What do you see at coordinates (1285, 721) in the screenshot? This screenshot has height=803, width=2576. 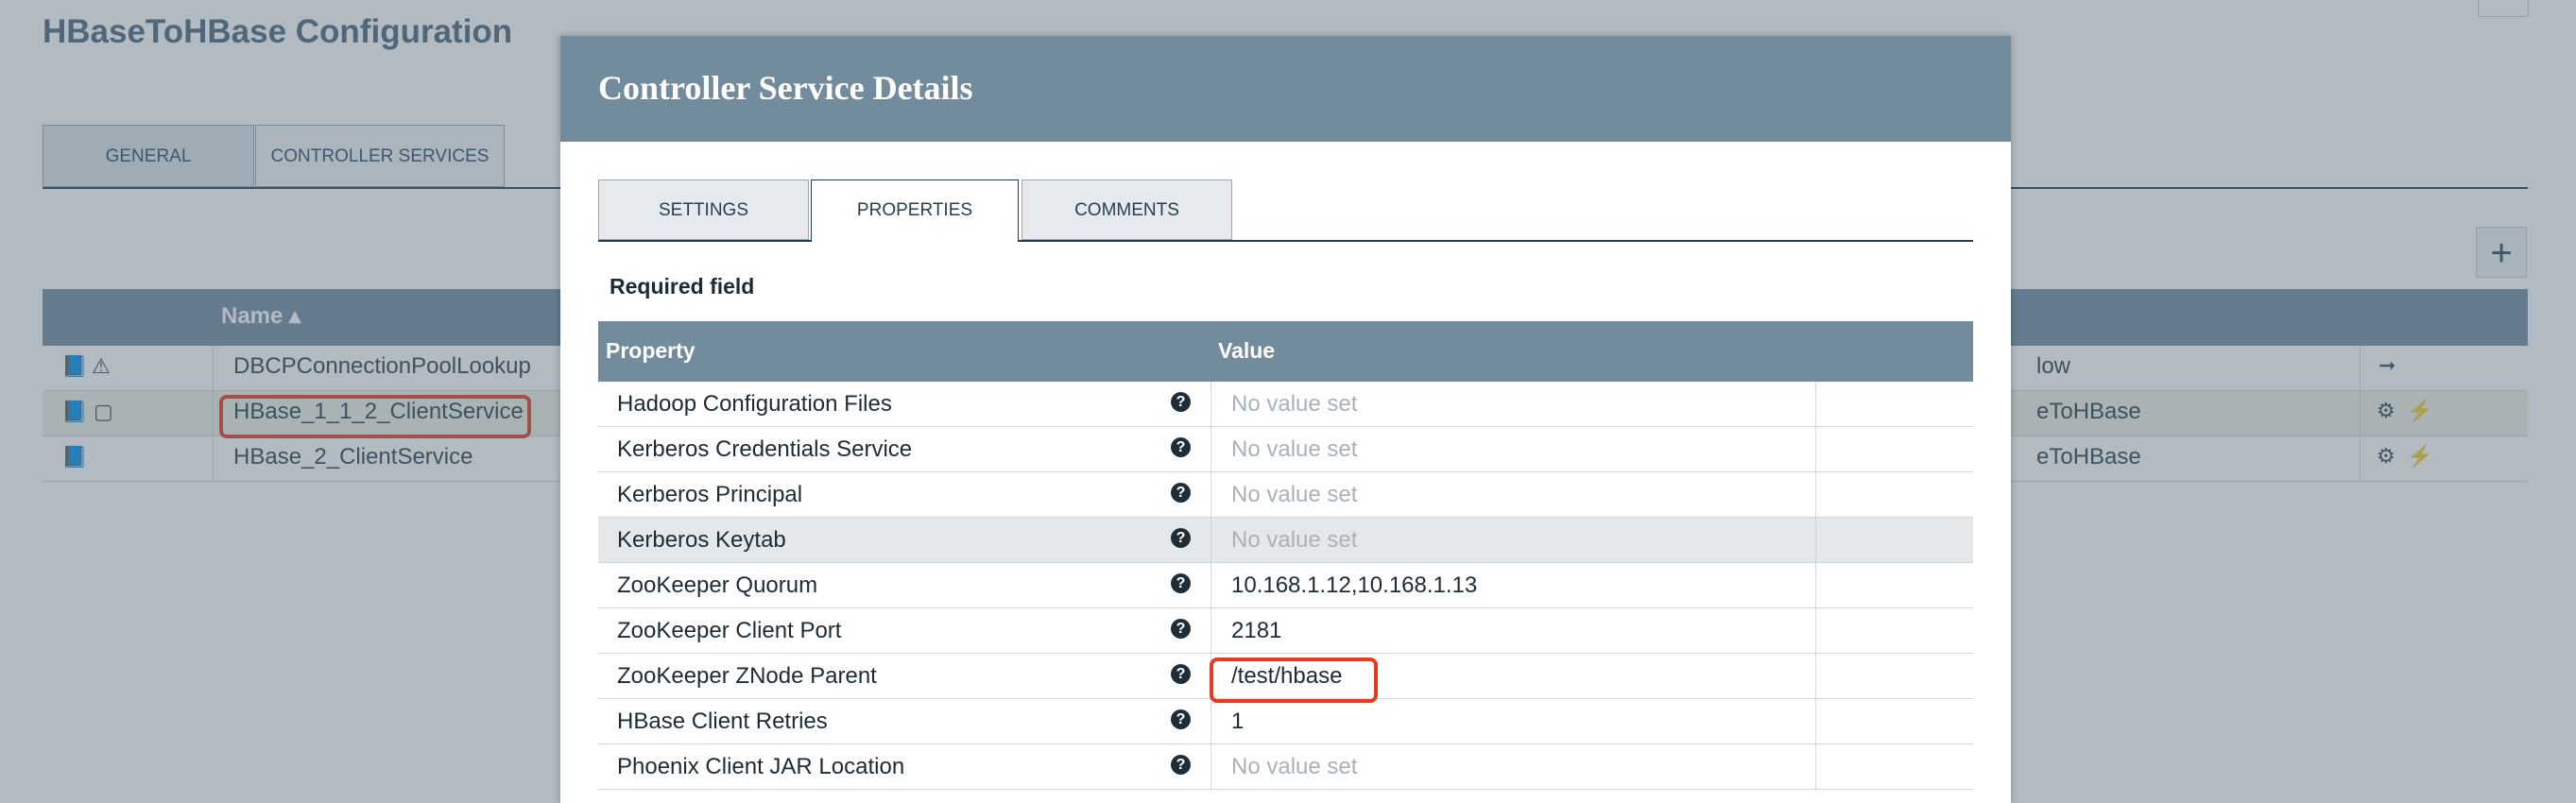 I see `property-row: HBase Client Retries ? 1` at bounding box center [1285, 721].